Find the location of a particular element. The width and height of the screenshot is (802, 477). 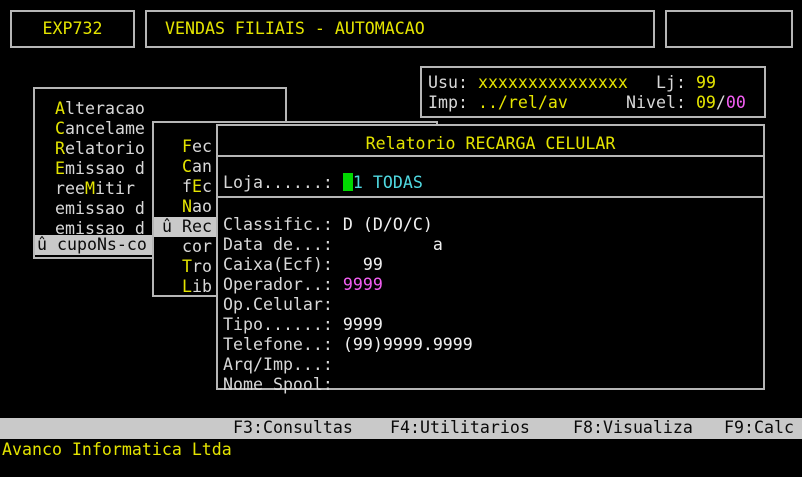

field-telefone-value: (99)9999.9999 is located at coordinates (407, 344).